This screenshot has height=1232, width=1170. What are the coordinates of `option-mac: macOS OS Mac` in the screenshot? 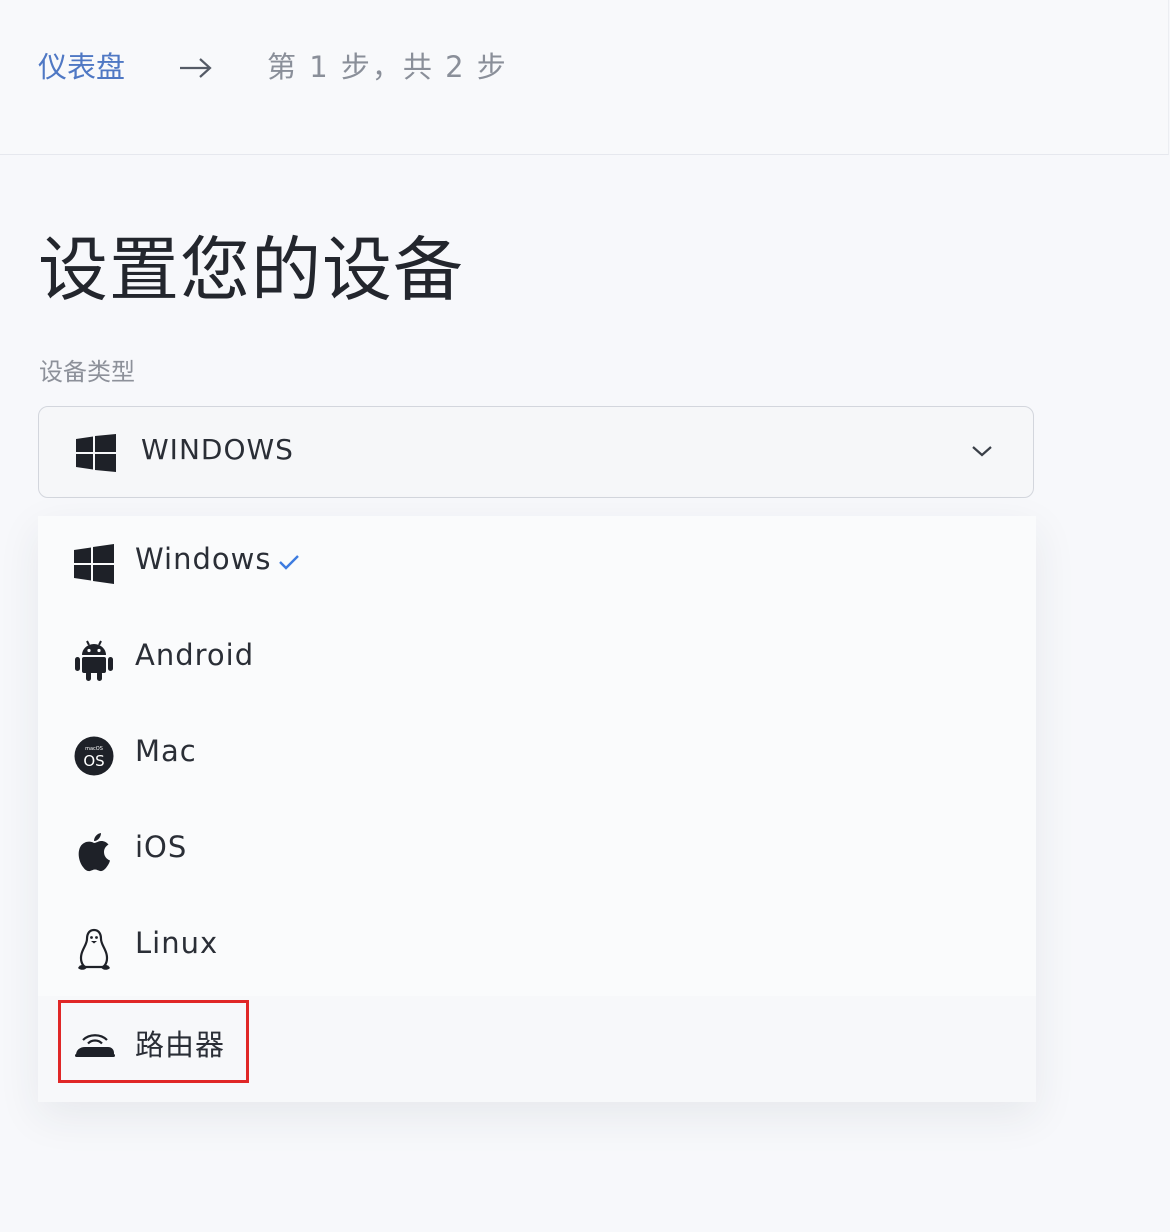 It's located at (537, 756).